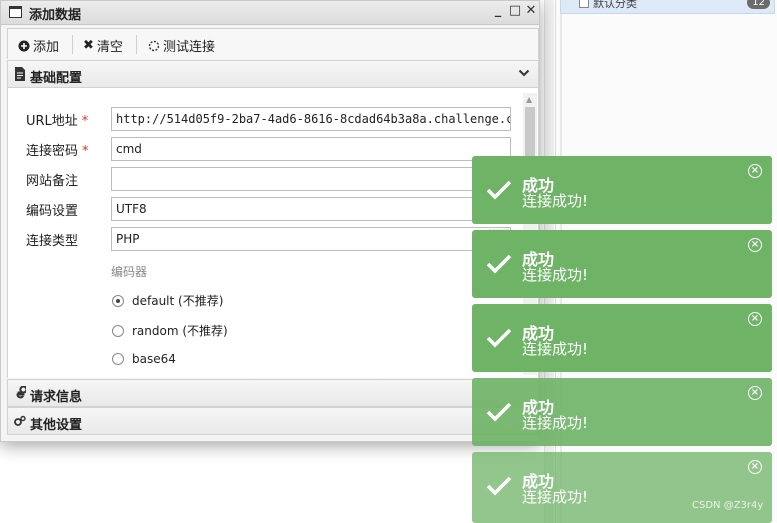  I want to click on other-settings-header: 其他设置, so click(273, 421).